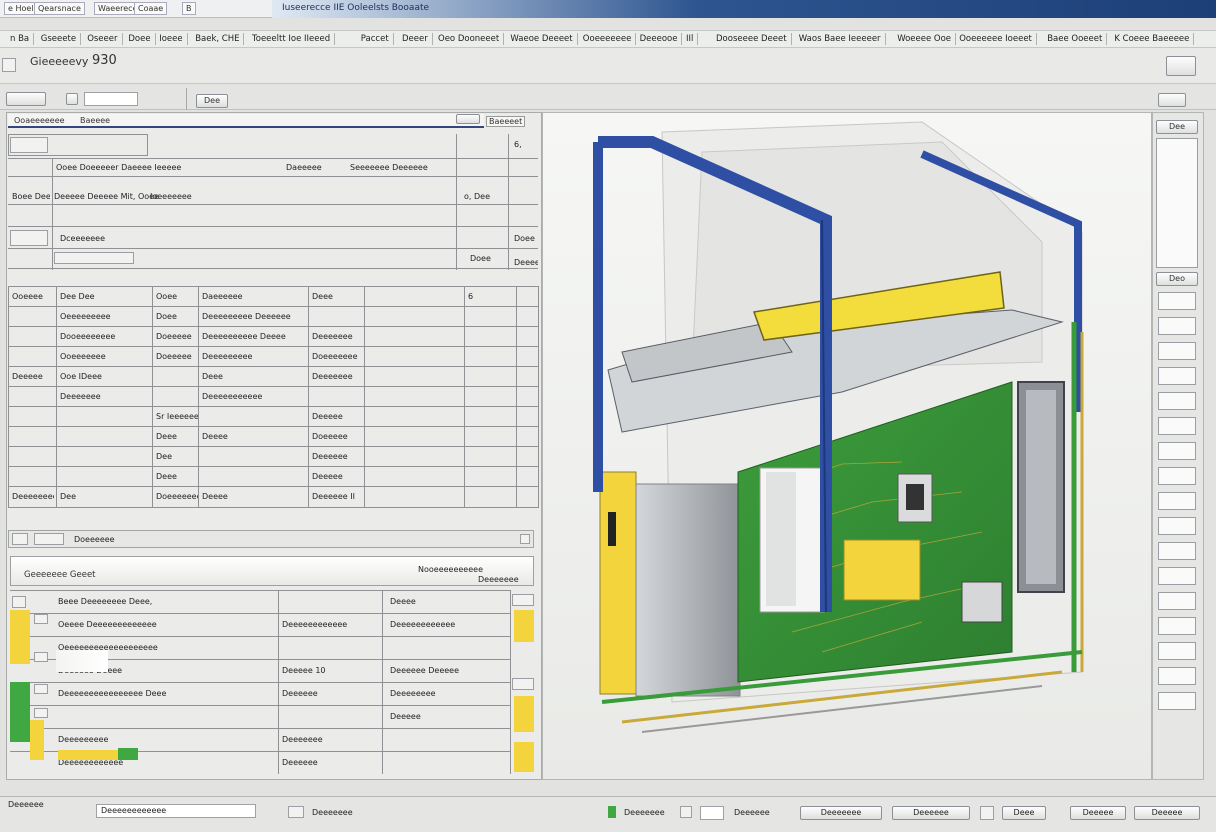 The image size is (1216, 832). I want to click on lower-row: Deeeee, so click(260, 716).